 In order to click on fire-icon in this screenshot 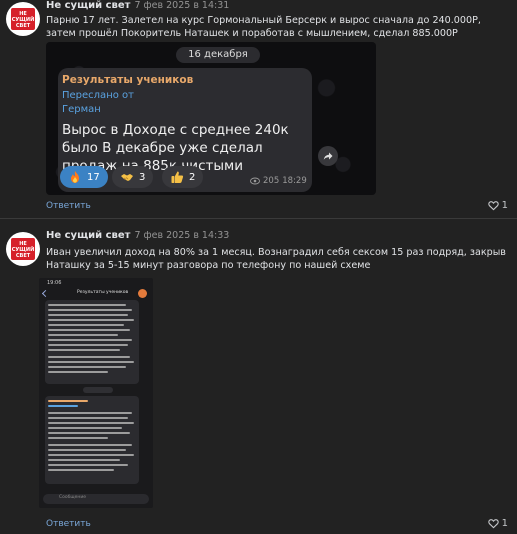, I will do `click(75, 177)`.